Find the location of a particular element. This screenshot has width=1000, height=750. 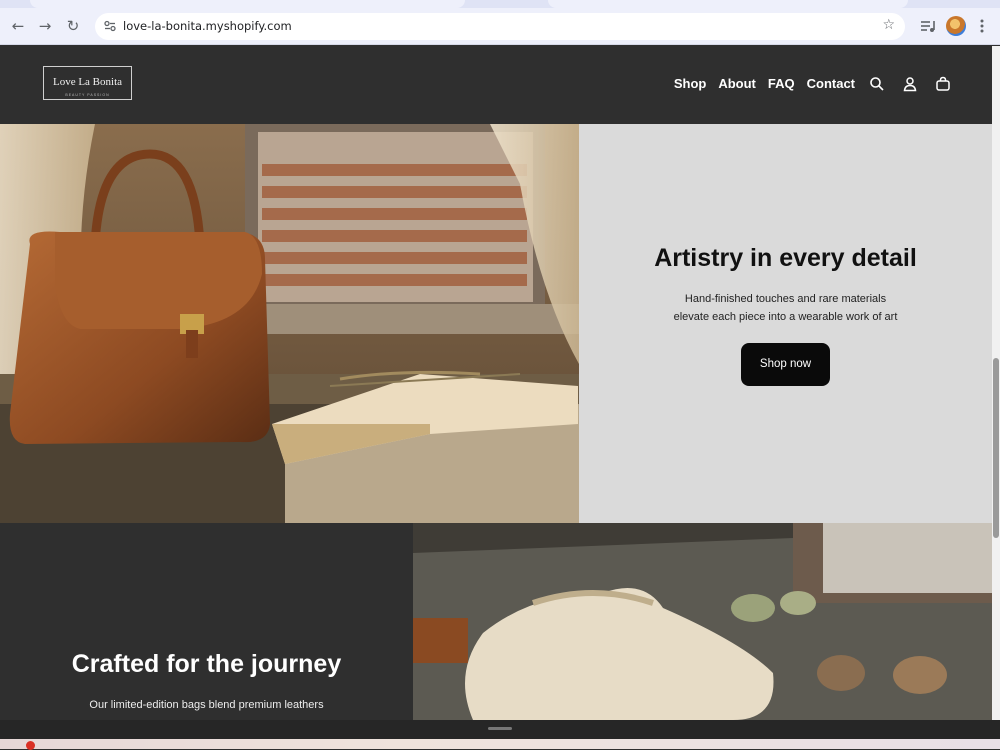

hero1-text-line1: Hand-finished touches and rare materials is located at coordinates (785, 299).